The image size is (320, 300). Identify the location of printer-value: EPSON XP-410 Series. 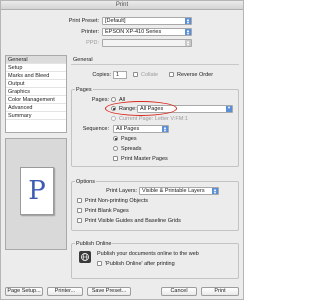
(133, 32).